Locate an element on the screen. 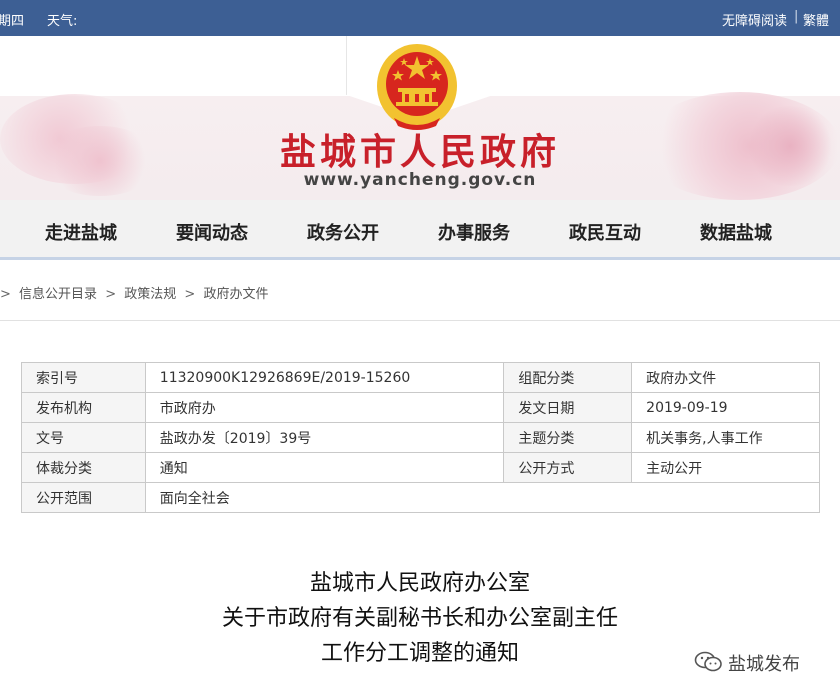 Image resolution: width=840 pixels, height=699 pixels. main-nav: 走进盐城 要闻动态 政务公开 办事服务 政民互动 数据盐城 is located at coordinates (420, 230).